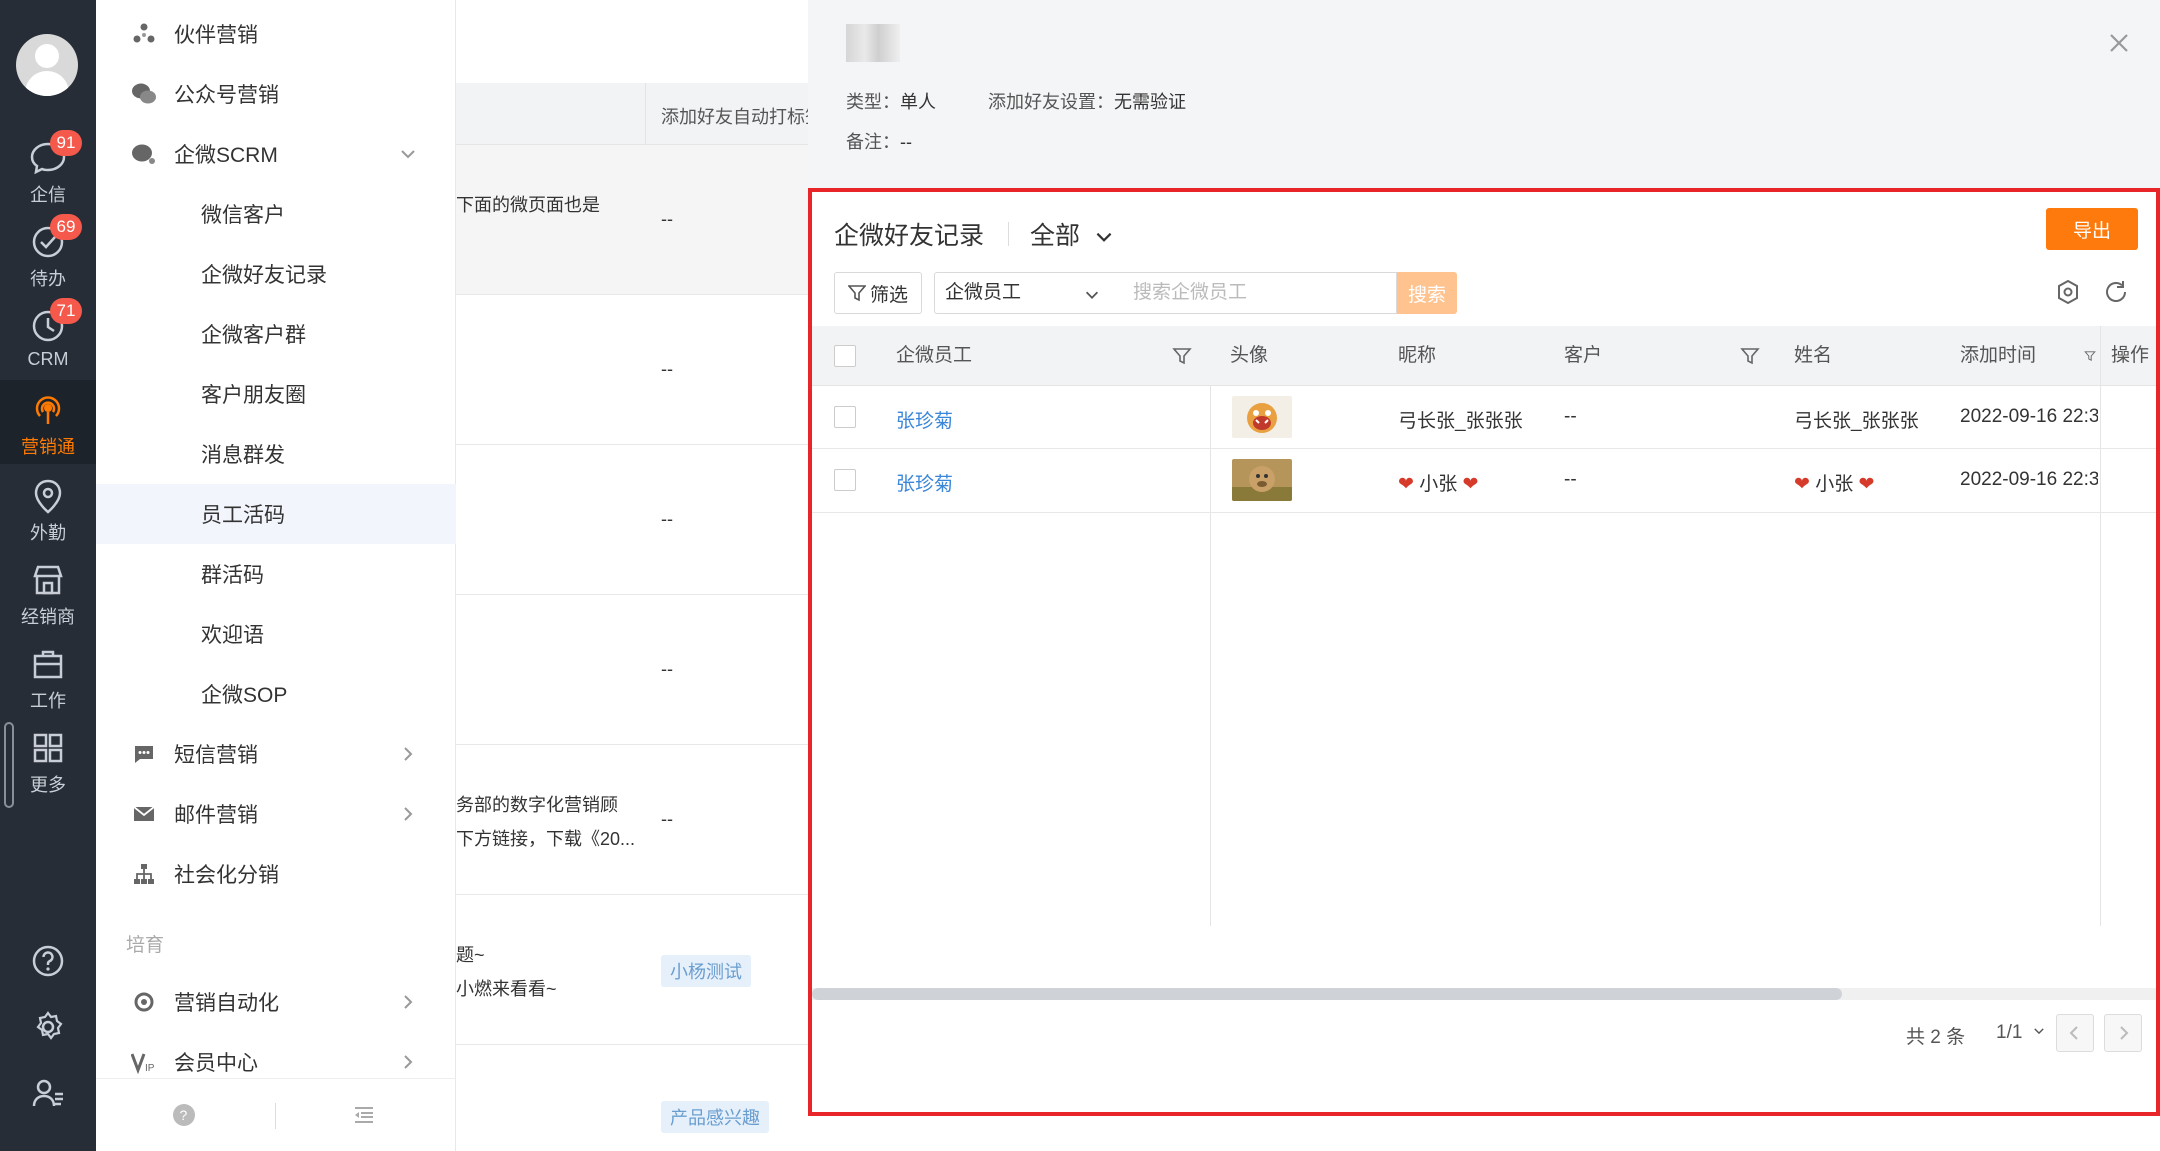 Image resolution: width=2160 pixels, height=1151 pixels. I want to click on rail-item-label: 经销商, so click(48, 617).